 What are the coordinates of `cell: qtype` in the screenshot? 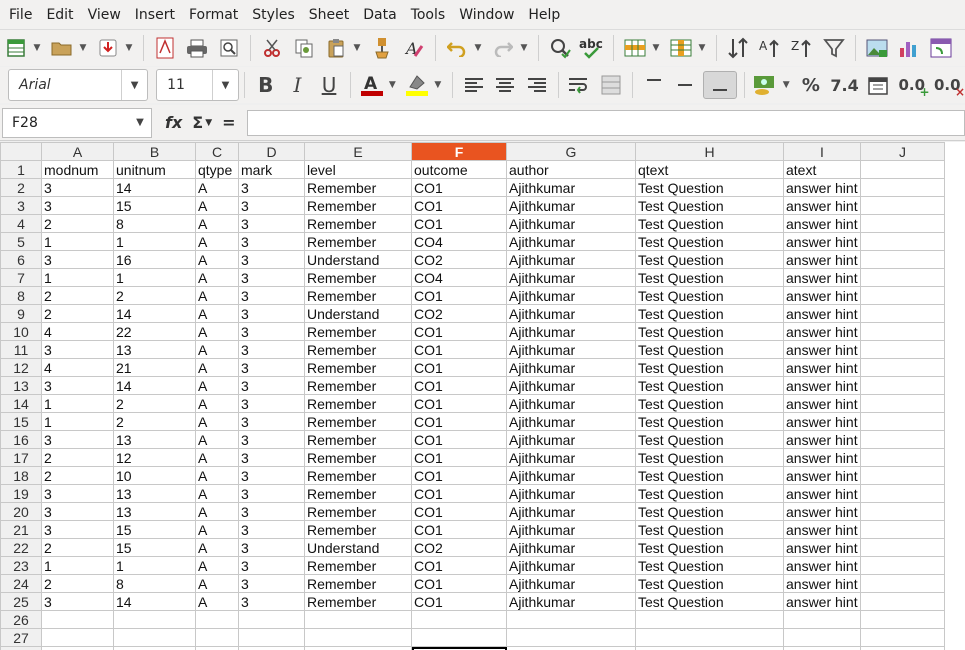 It's located at (217, 169).